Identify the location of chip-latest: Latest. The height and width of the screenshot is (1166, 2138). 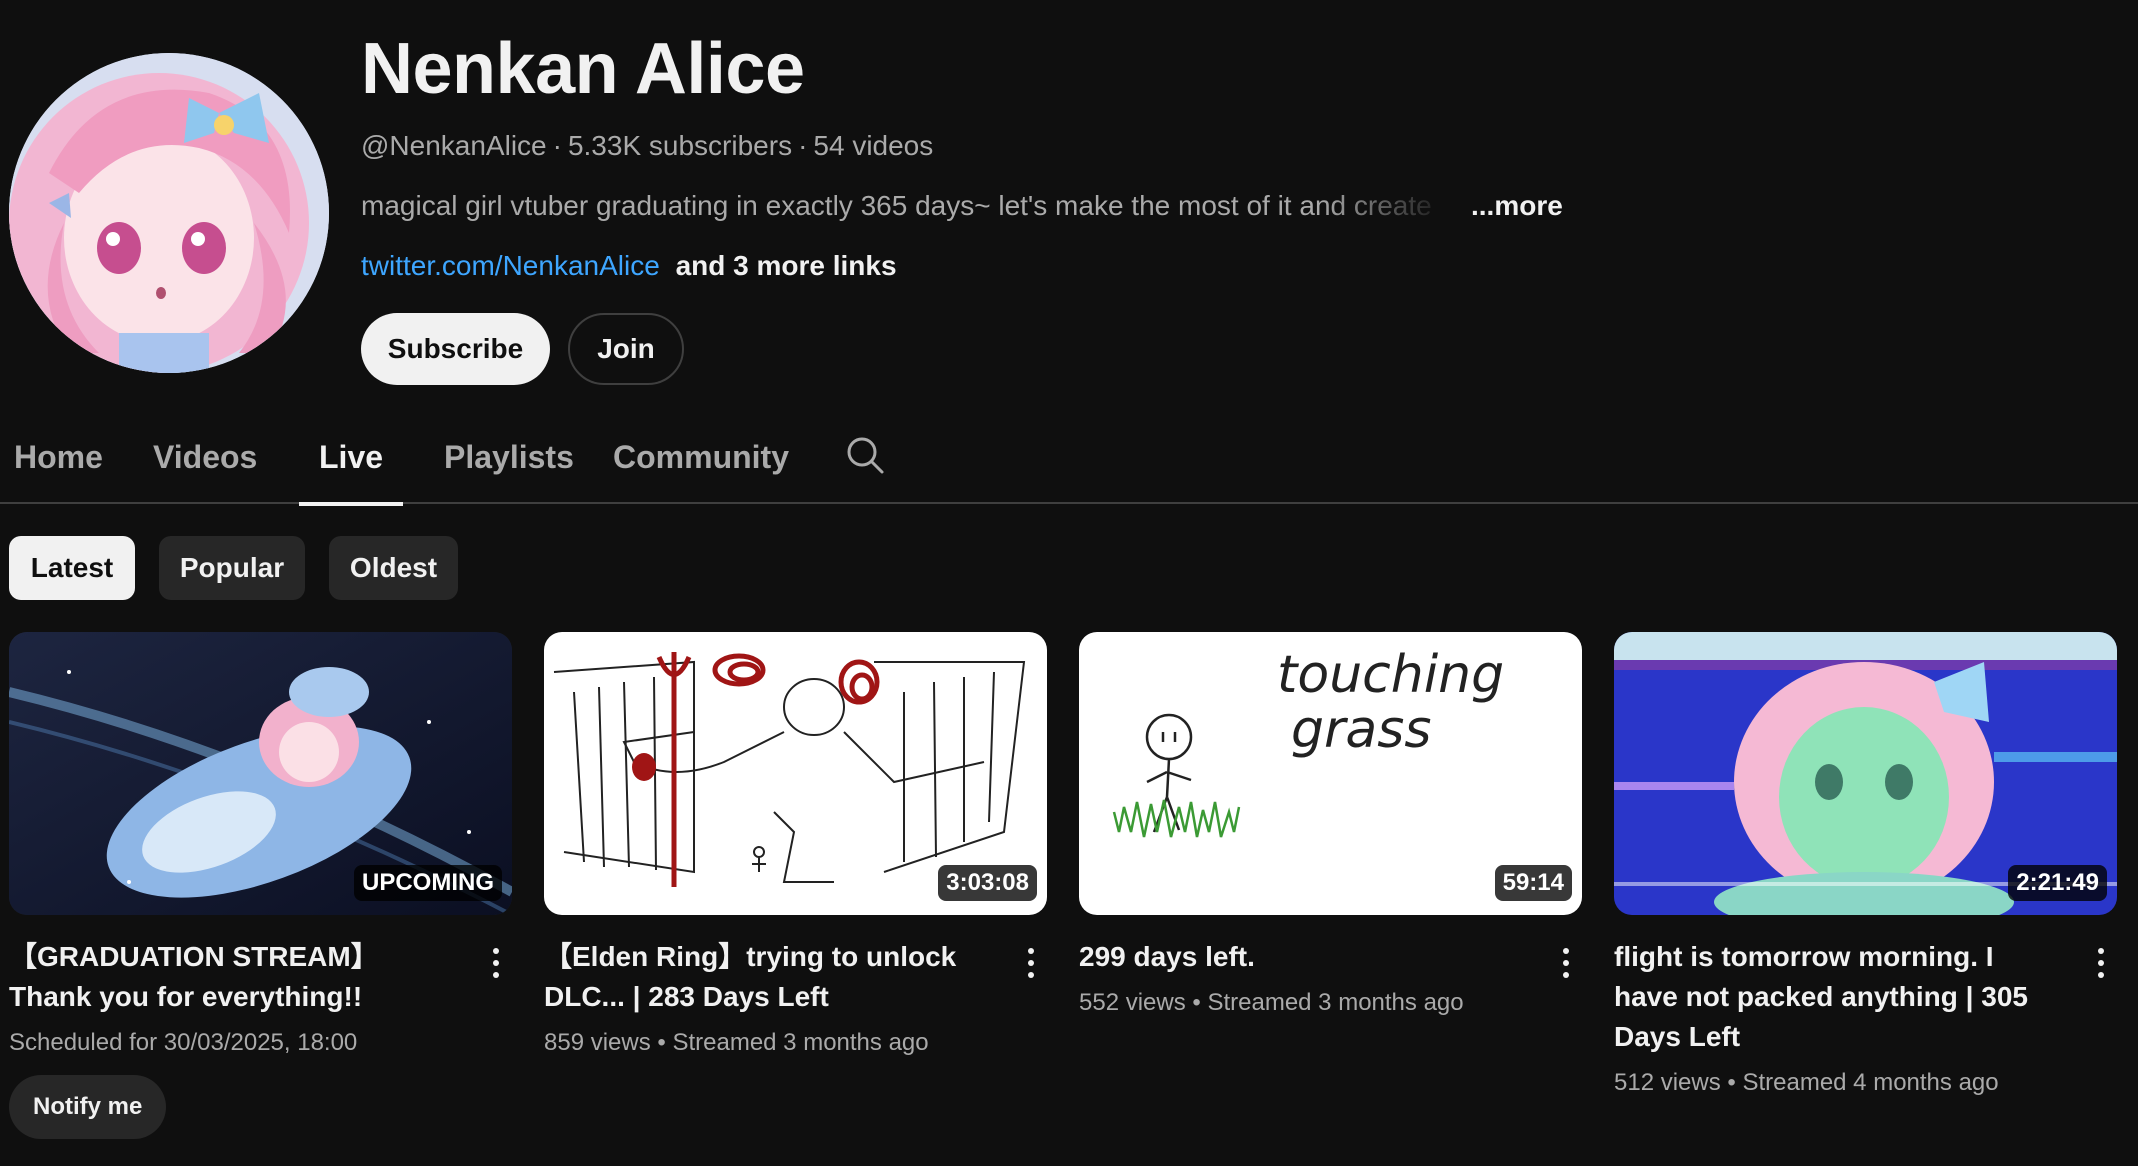
(72, 568).